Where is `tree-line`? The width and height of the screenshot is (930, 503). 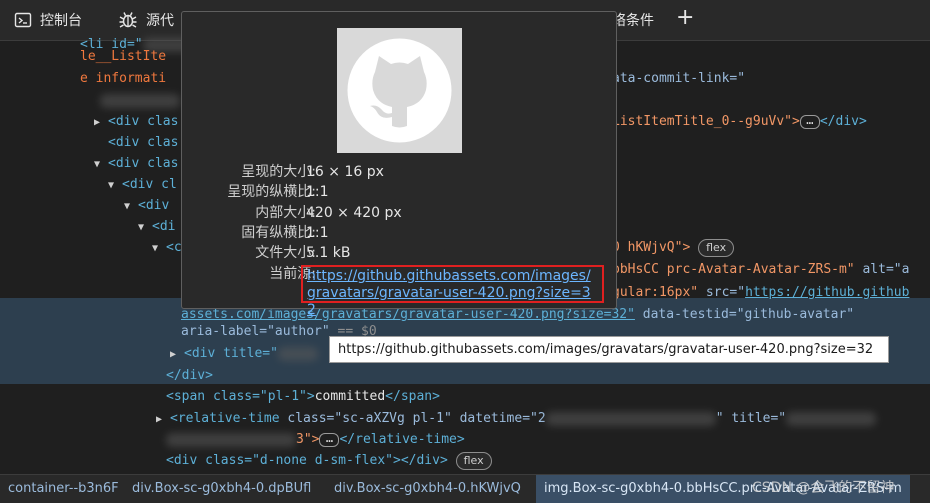
tree-line is located at coordinates (140, 100).